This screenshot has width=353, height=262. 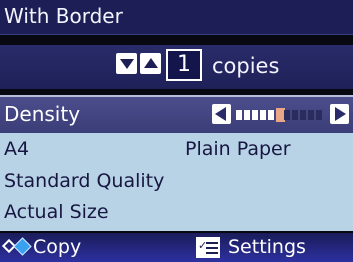 I want to click on triangle-left-icon, so click(x=220, y=114).